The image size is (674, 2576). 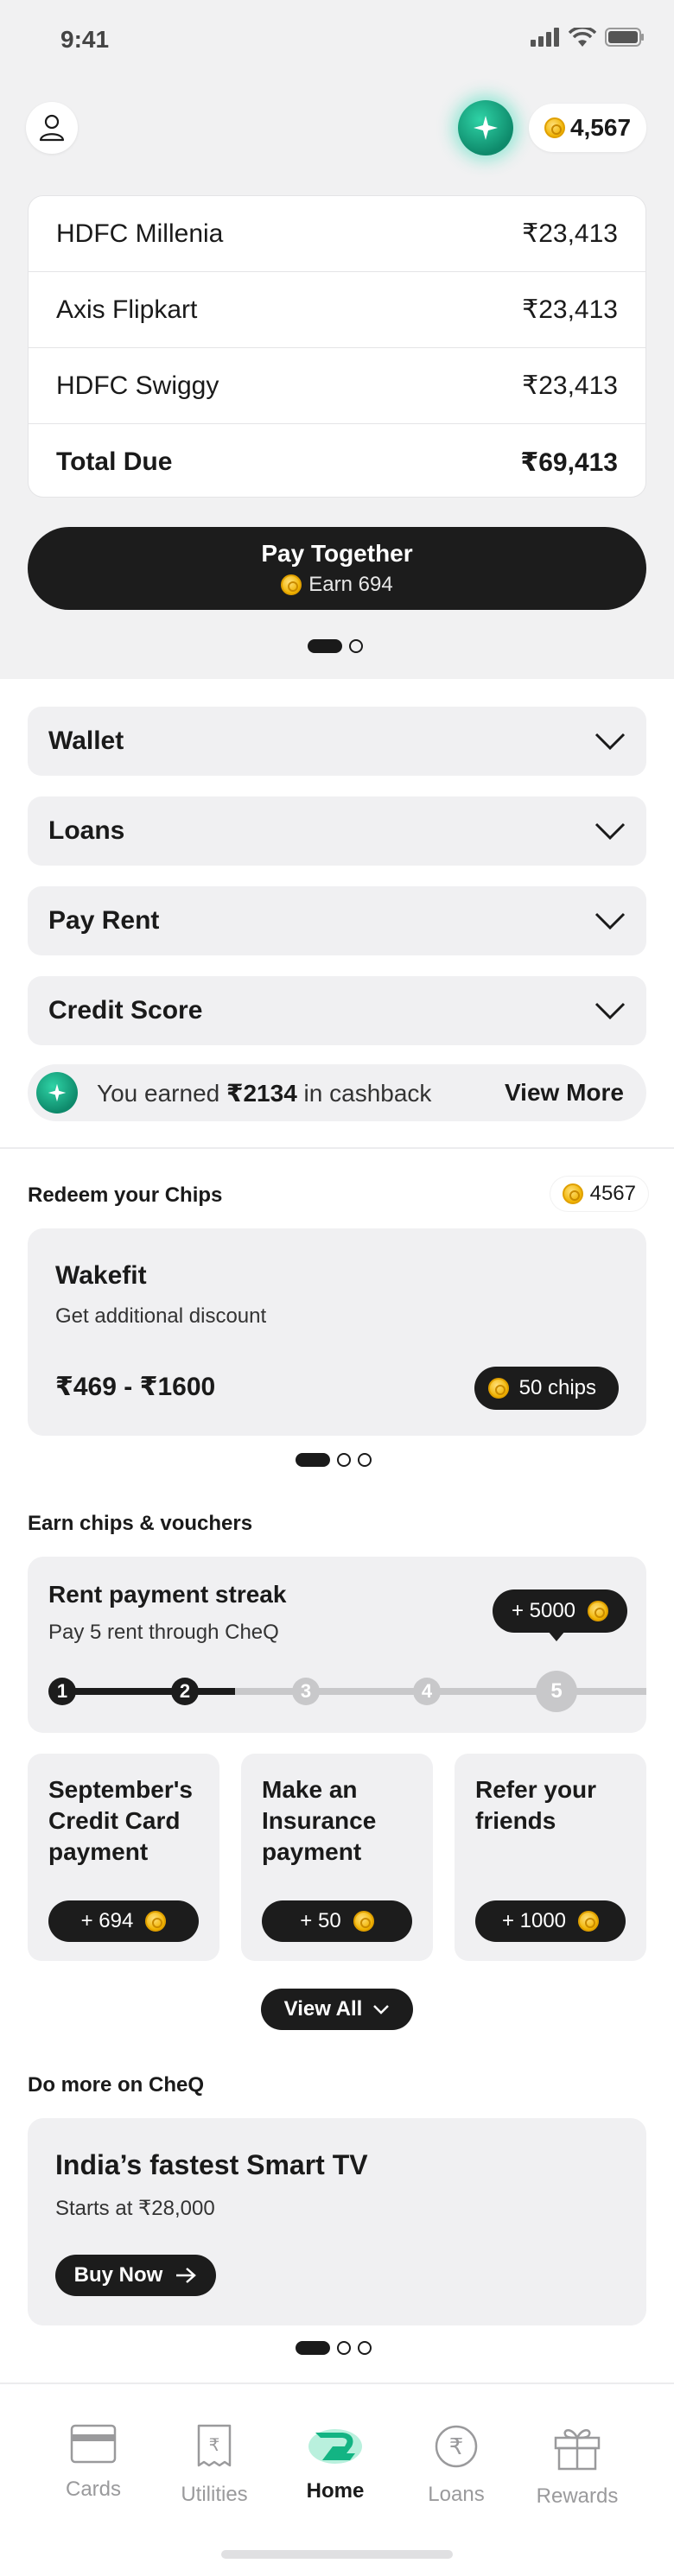 What do you see at coordinates (337, 831) in the screenshot?
I see `accordion-loans: Loans` at bounding box center [337, 831].